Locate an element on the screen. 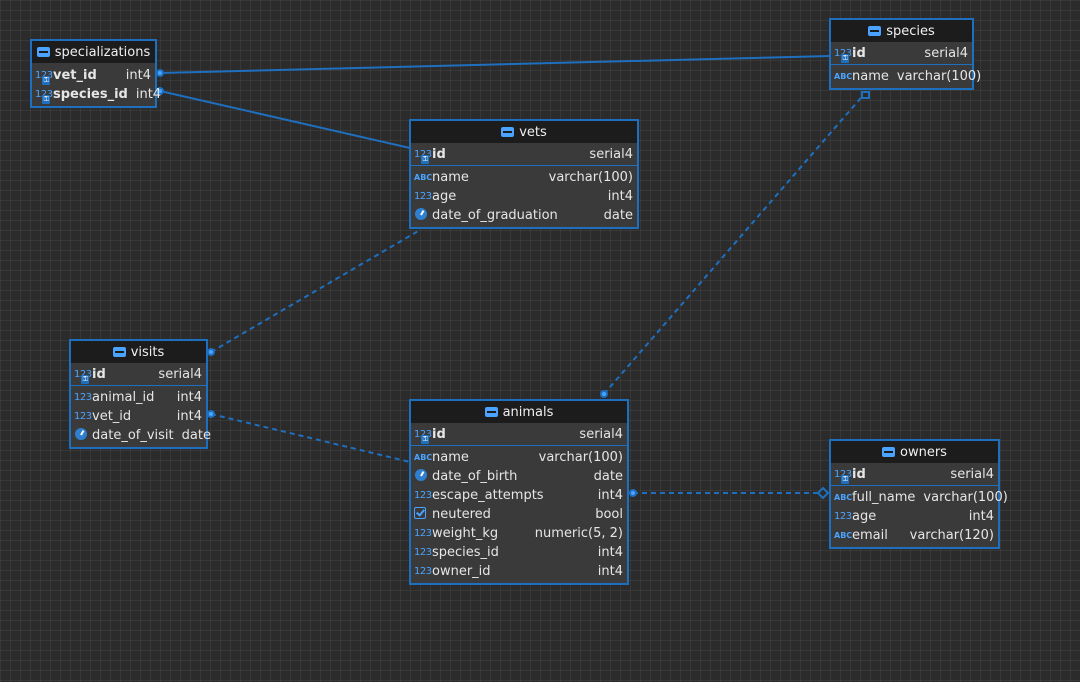  table-title: visits is located at coordinates (147, 352).